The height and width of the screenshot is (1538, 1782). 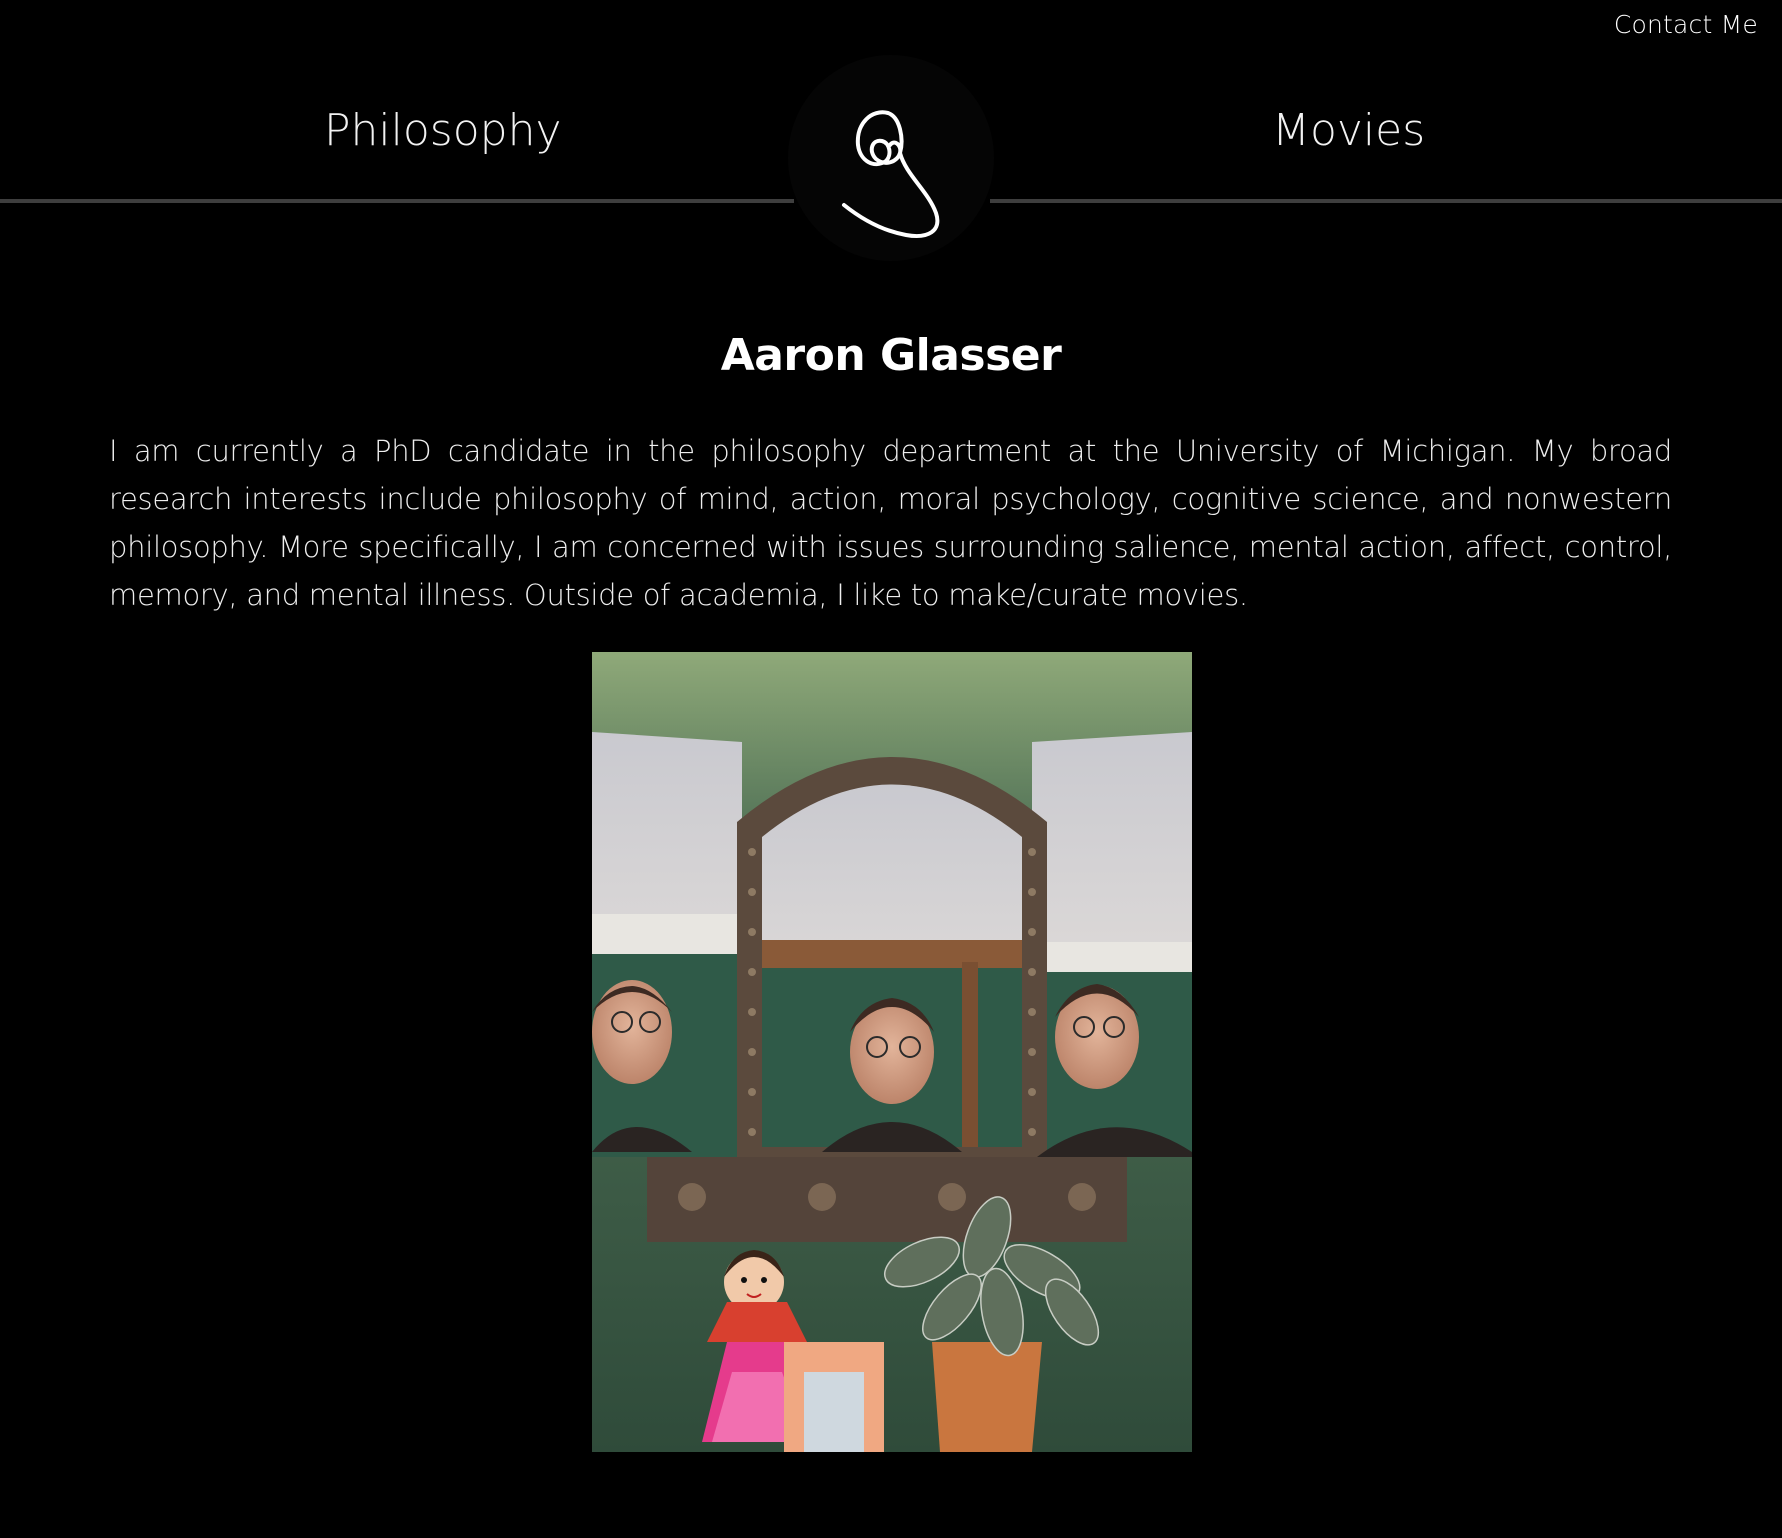 I want to click on contact-me-link: Contact Me, so click(x=1686, y=24).